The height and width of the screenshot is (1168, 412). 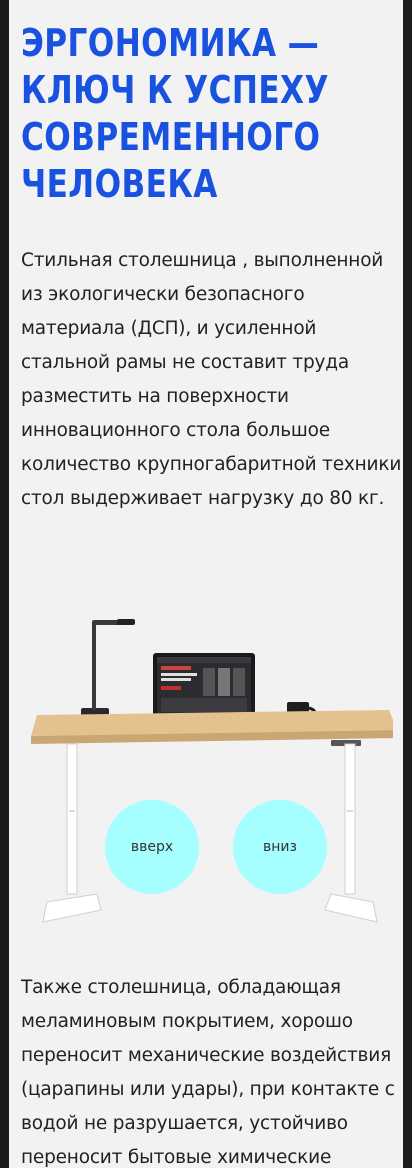 What do you see at coordinates (185, 362) in the screenshot?
I see `paragraph-line: стальной рамы не составит труда` at bounding box center [185, 362].